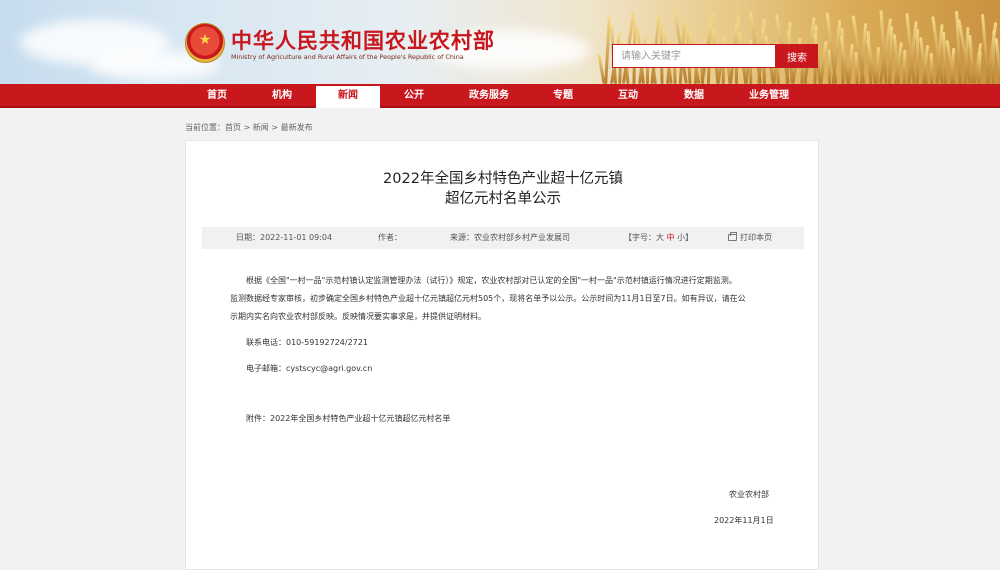 The width and height of the screenshot is (1000, 570). I want to click on font-size-label: 【字号：, so click(640, 237).